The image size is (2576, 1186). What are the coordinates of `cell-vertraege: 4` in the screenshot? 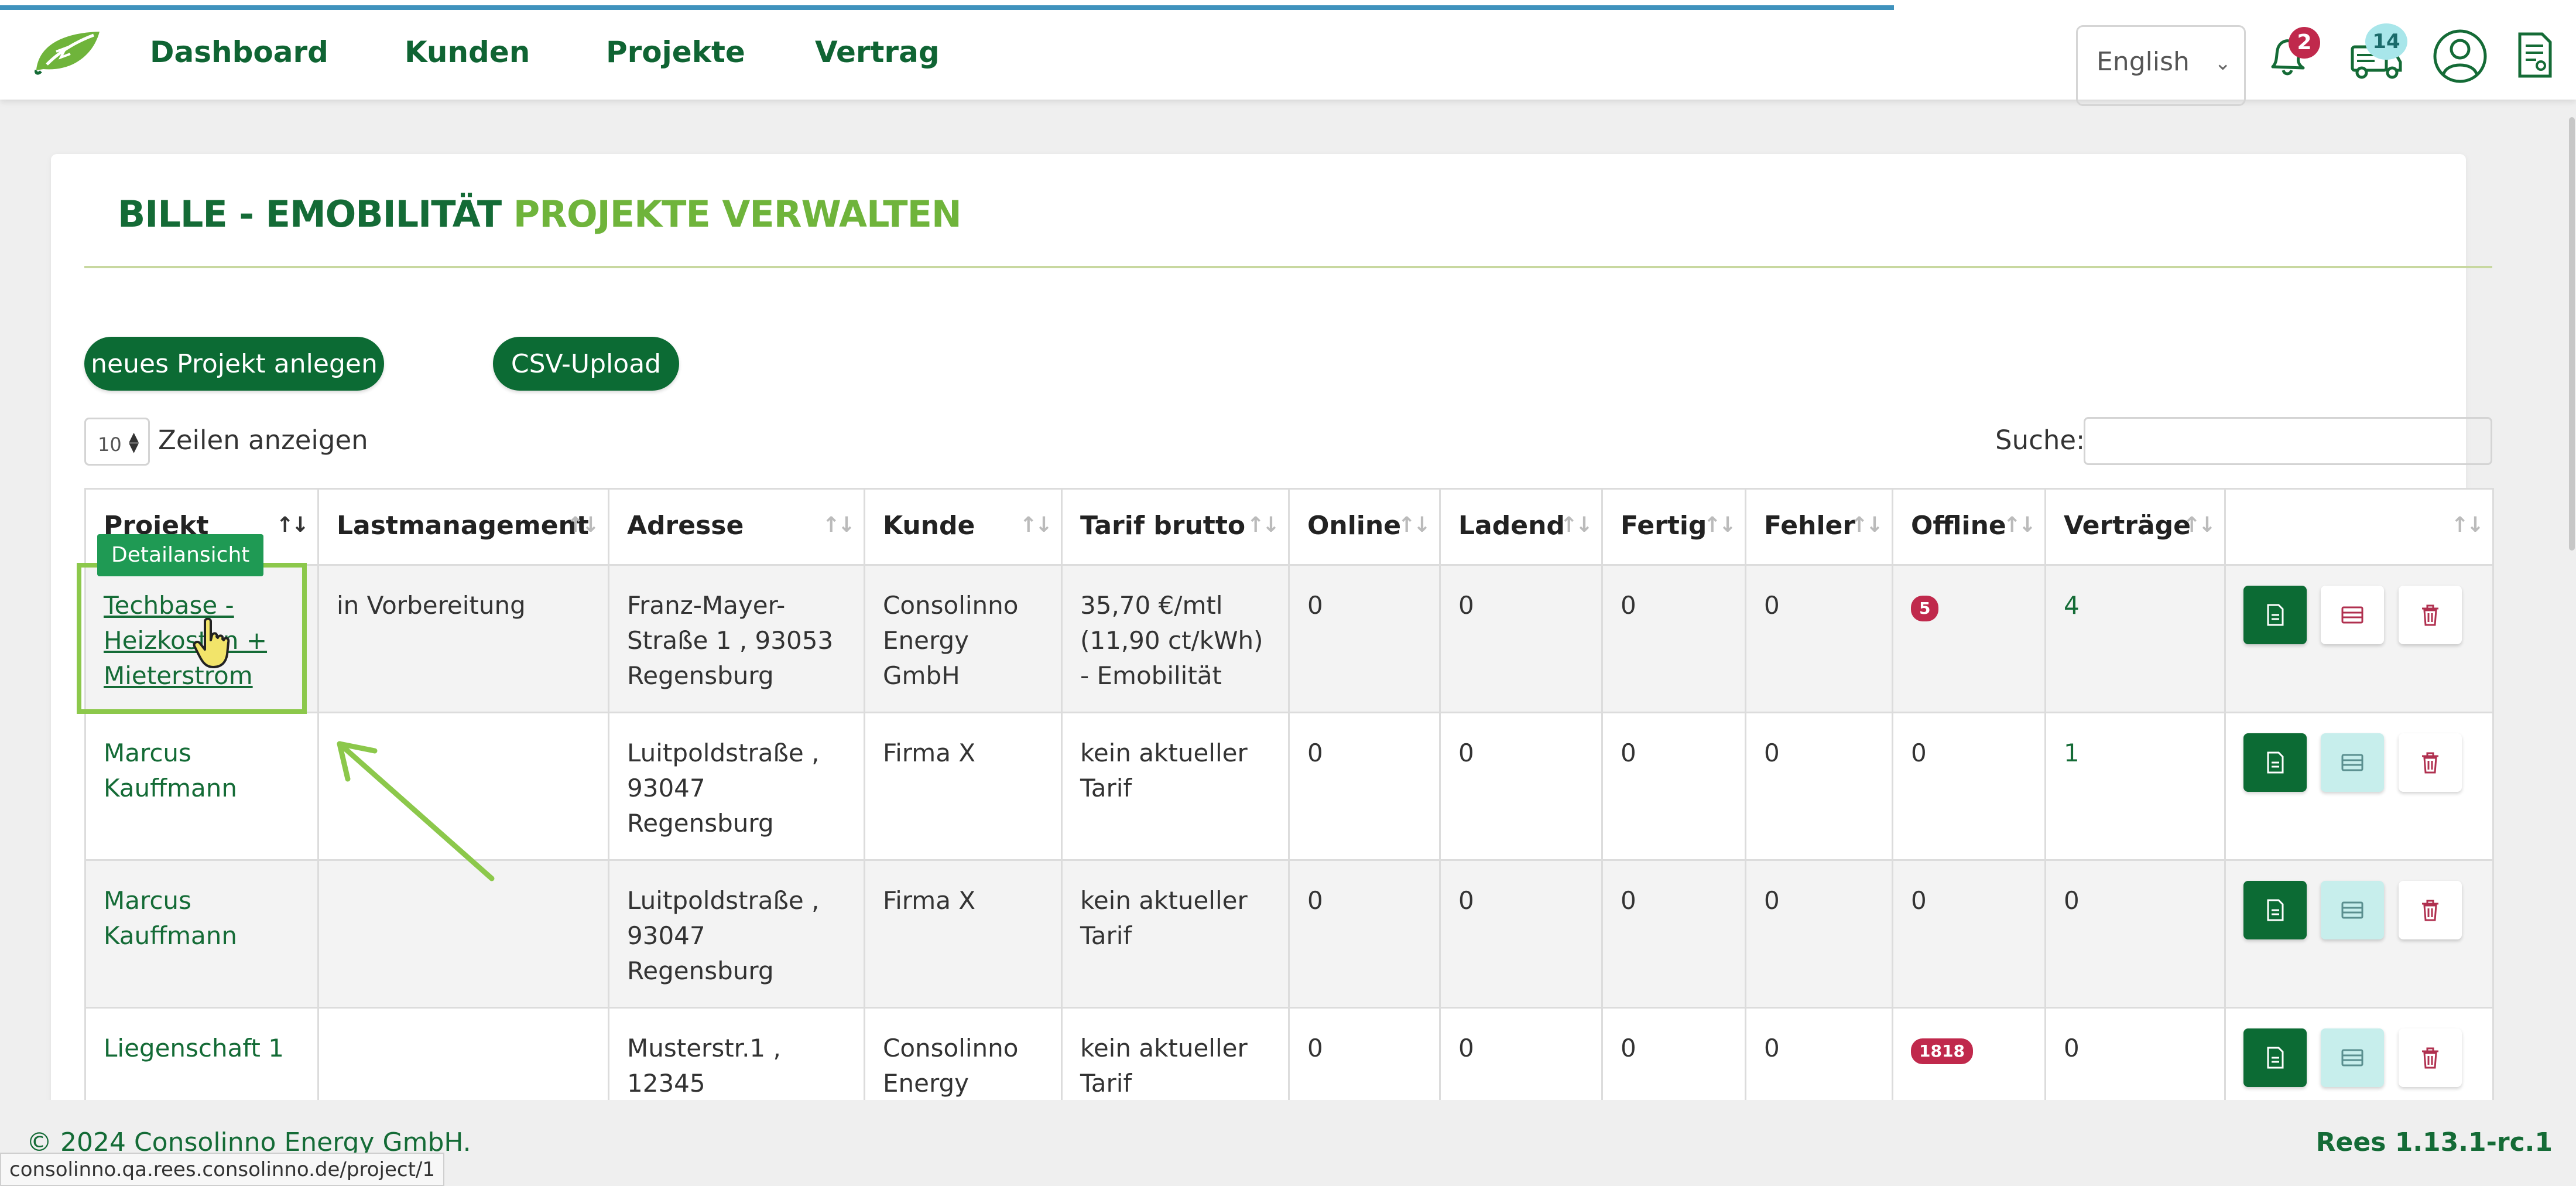 It's located at (2135, 638).